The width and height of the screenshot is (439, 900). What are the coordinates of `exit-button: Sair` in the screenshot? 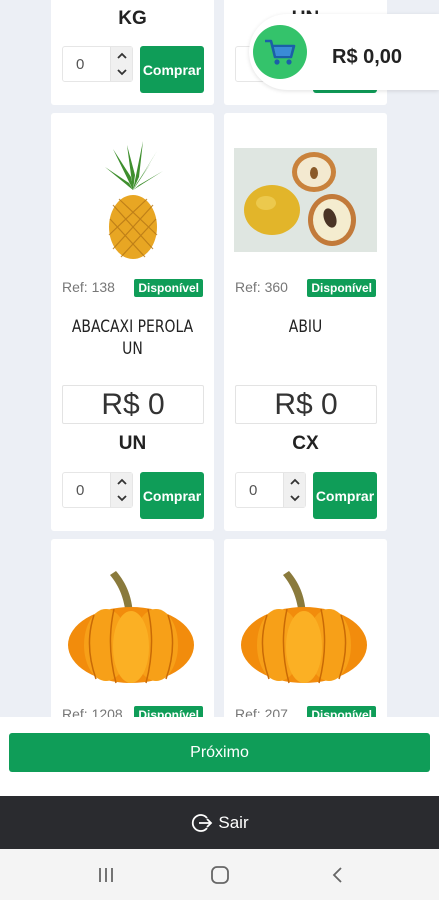 It's located at (219, 822).